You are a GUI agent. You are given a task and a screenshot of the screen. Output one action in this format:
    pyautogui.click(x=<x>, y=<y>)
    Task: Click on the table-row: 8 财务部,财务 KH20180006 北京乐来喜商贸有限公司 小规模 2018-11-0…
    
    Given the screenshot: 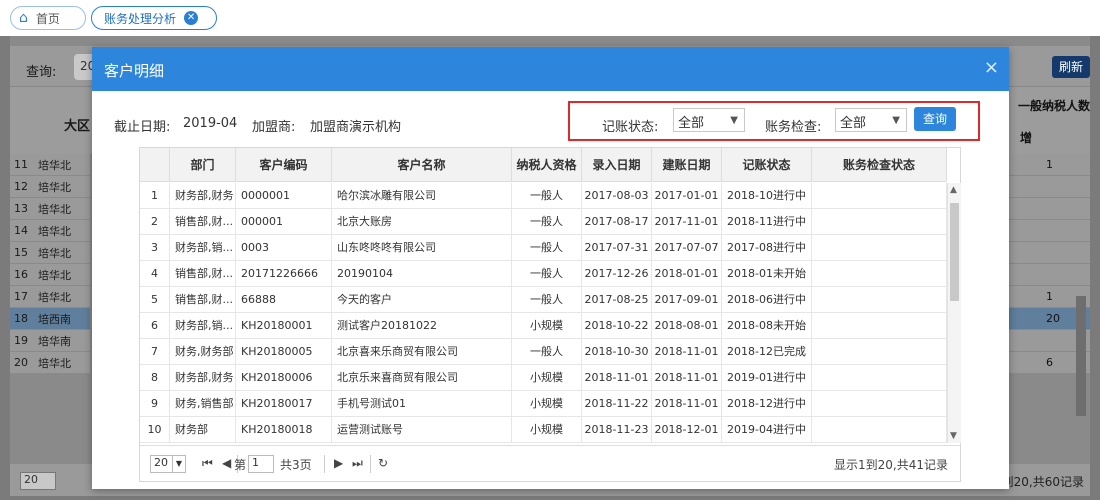 What is the action you would take?
    pyautogui.click(x=543, y=378)
    